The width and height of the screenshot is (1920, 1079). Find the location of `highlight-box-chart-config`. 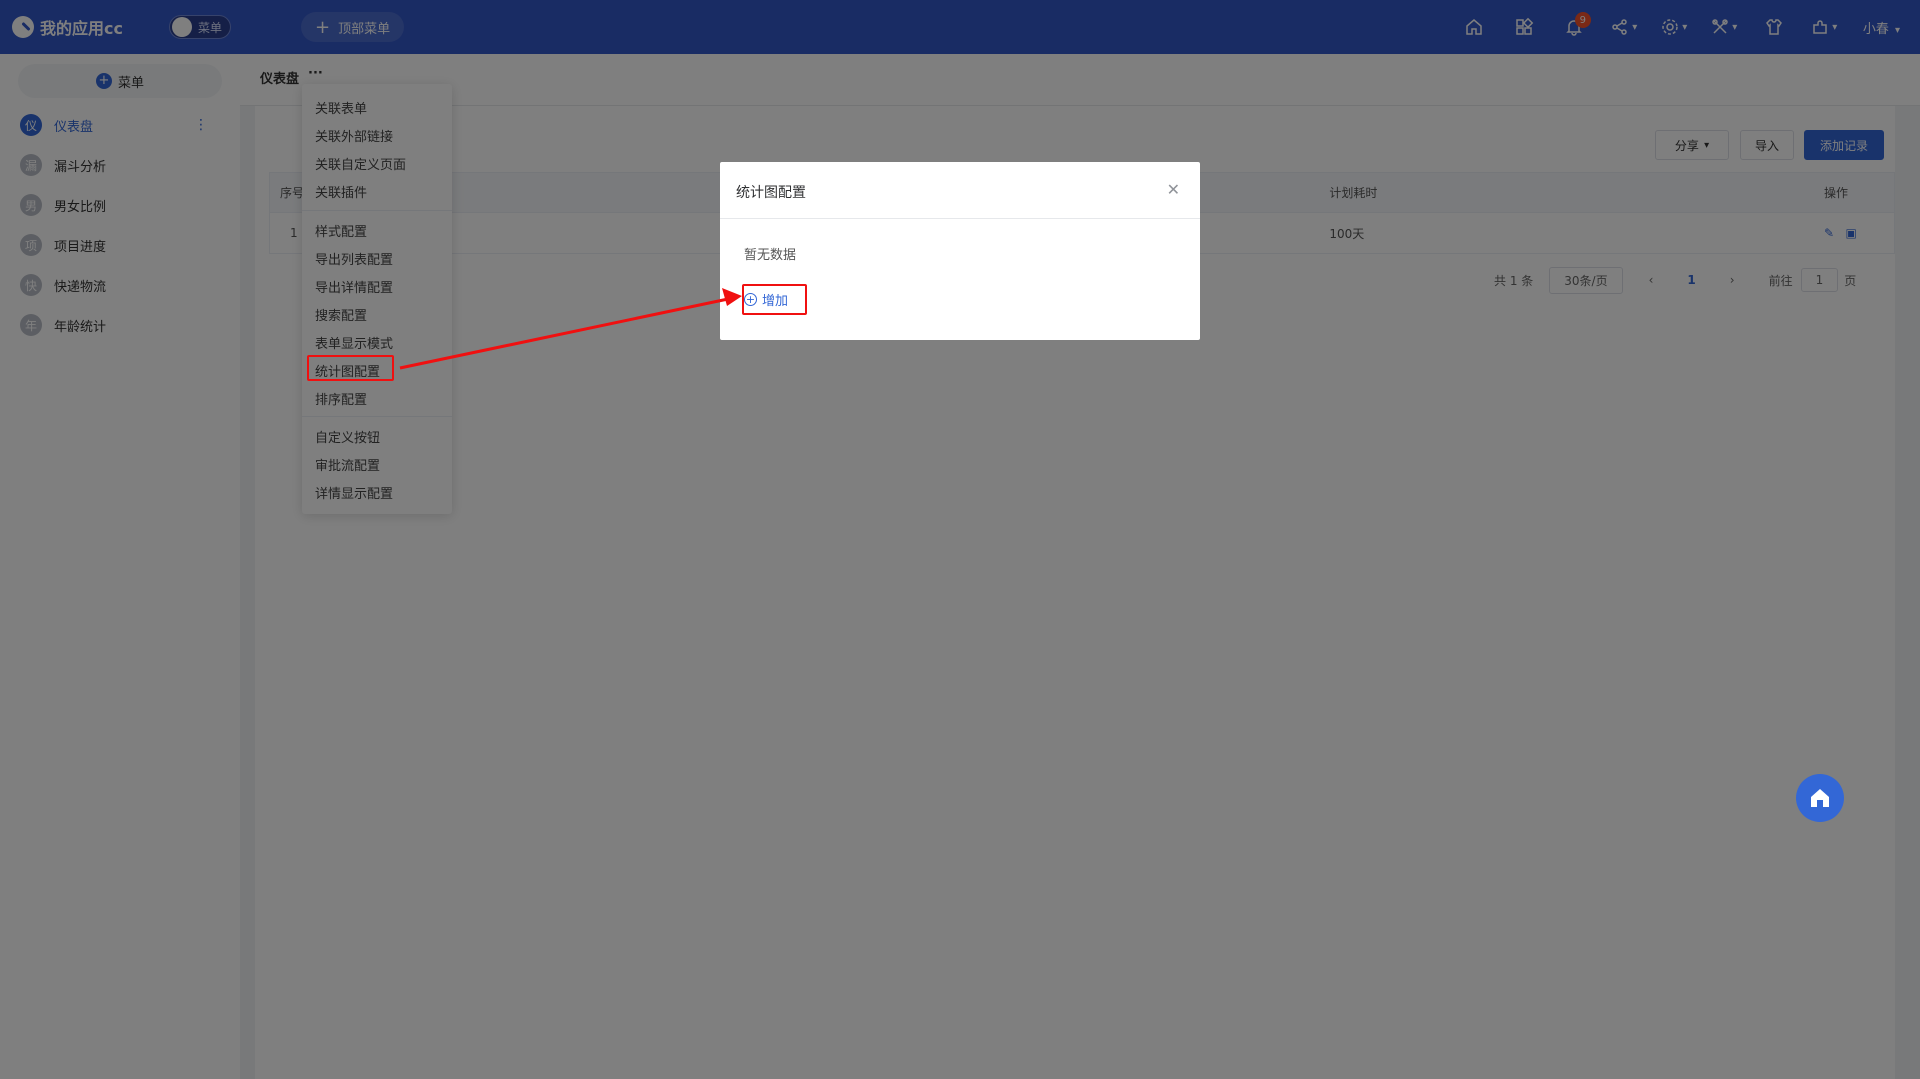

highlight-box-chart-config is located at coordinates (350, 368).